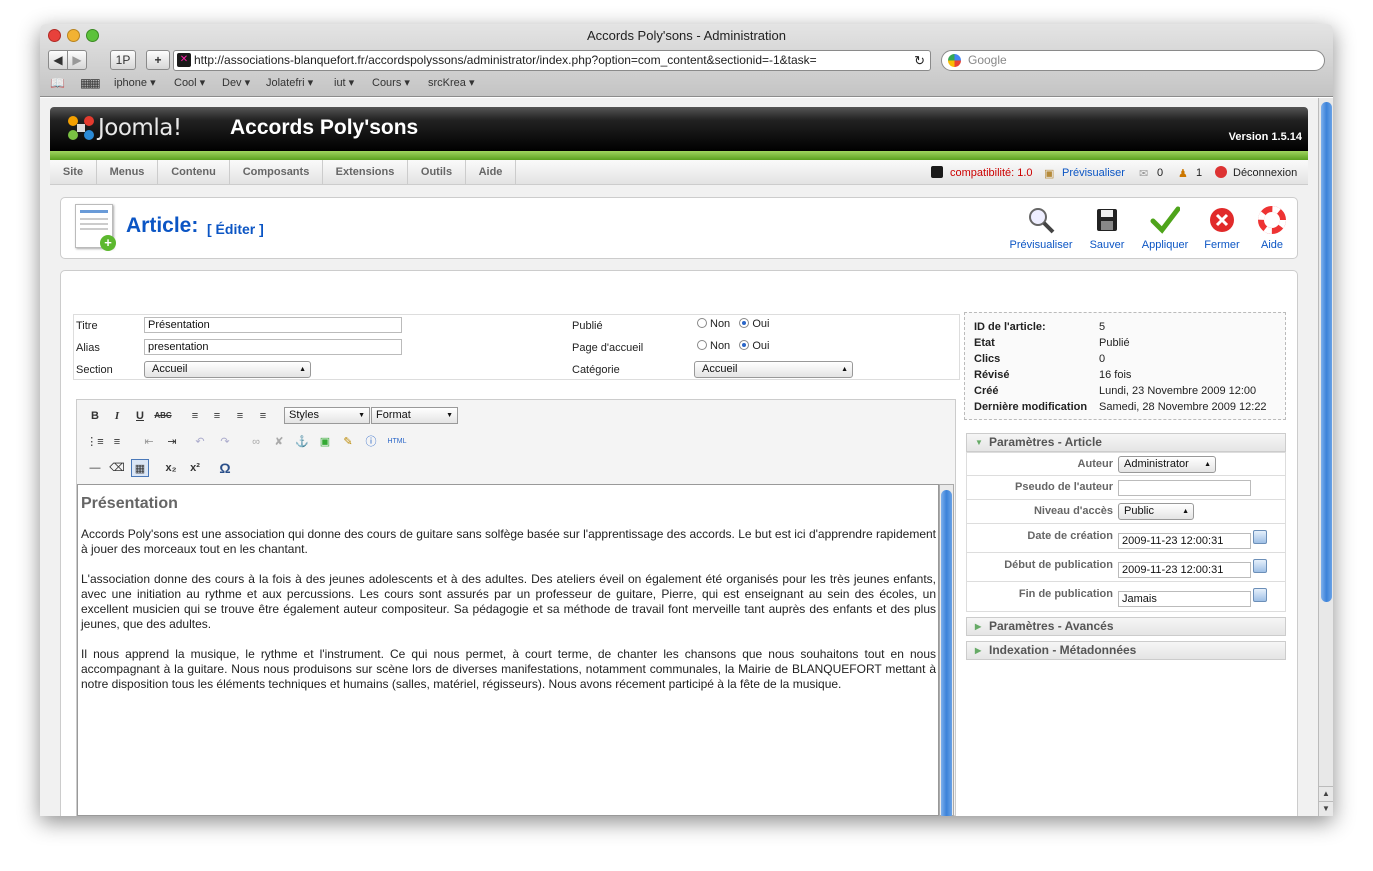 The image size is (1373, 871). I want to click on underline-button: U, so click(140, 416).